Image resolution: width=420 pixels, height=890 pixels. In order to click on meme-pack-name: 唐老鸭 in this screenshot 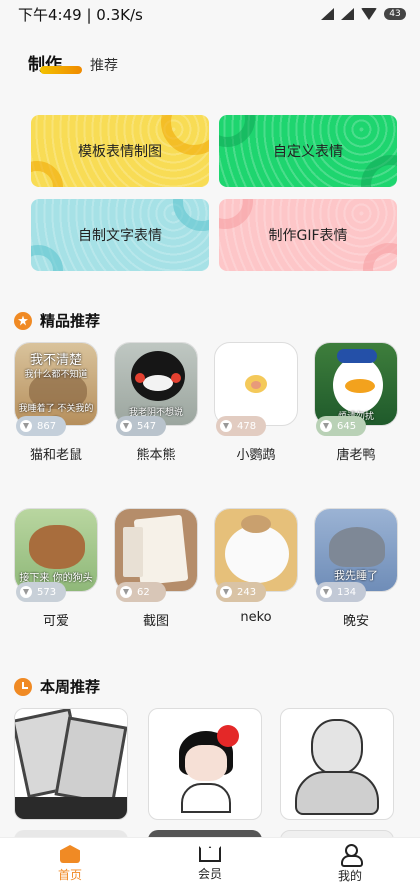, I will do `click(356, 455)`.